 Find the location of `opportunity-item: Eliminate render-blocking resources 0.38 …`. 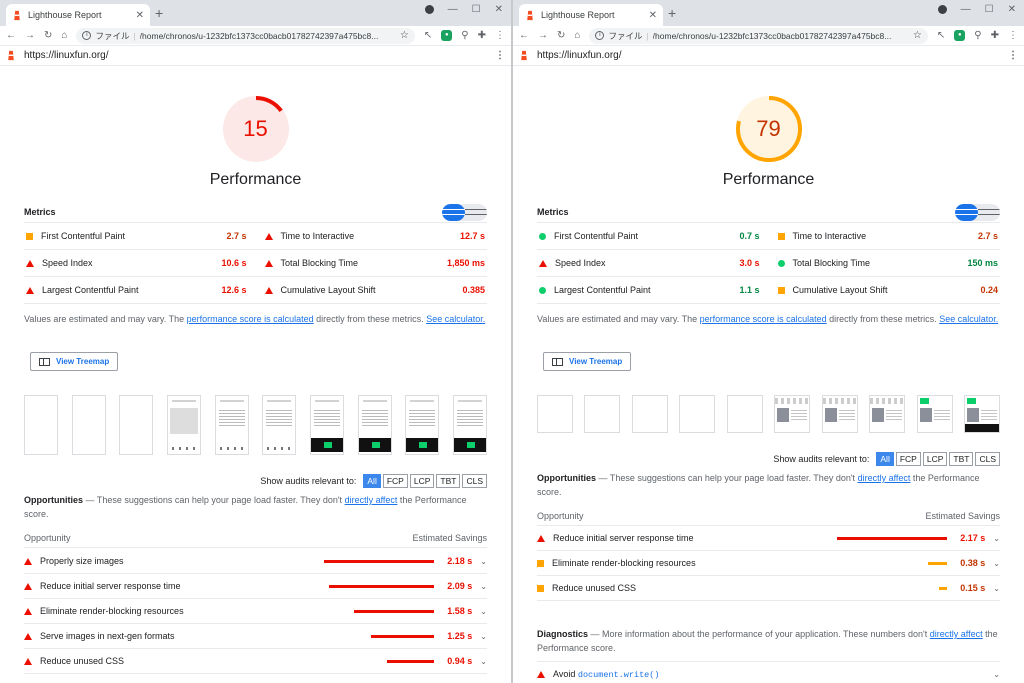

opportunity-item: Eliminate render-blocking resources 0.38 … is located at coordinates (768, 563).